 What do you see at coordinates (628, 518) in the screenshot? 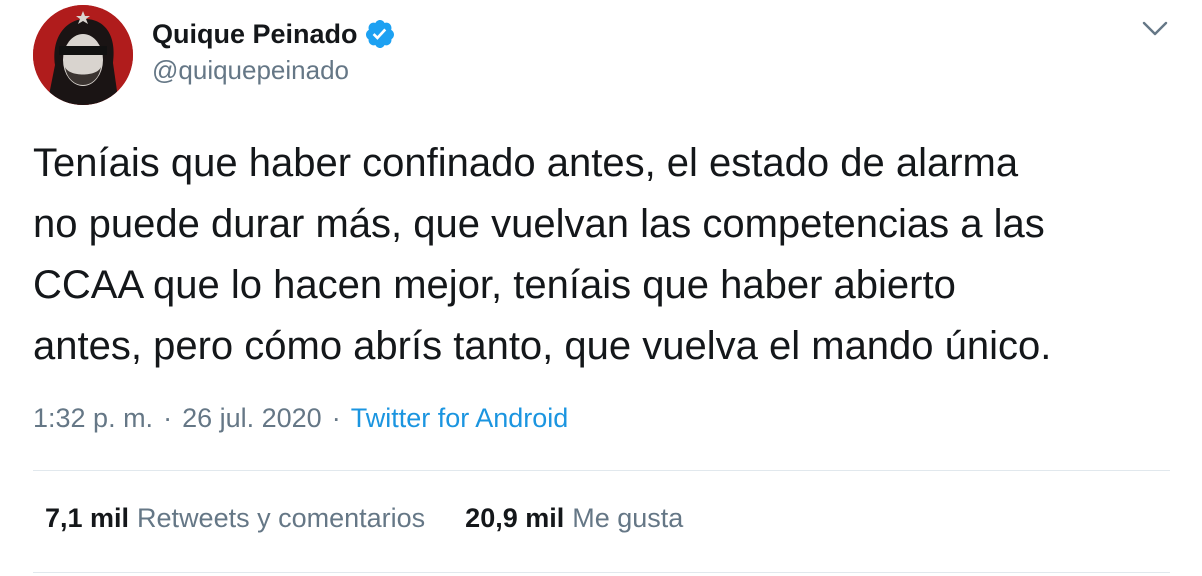
I see `likes-label: Me gusta` at bounding box center [628, 518].